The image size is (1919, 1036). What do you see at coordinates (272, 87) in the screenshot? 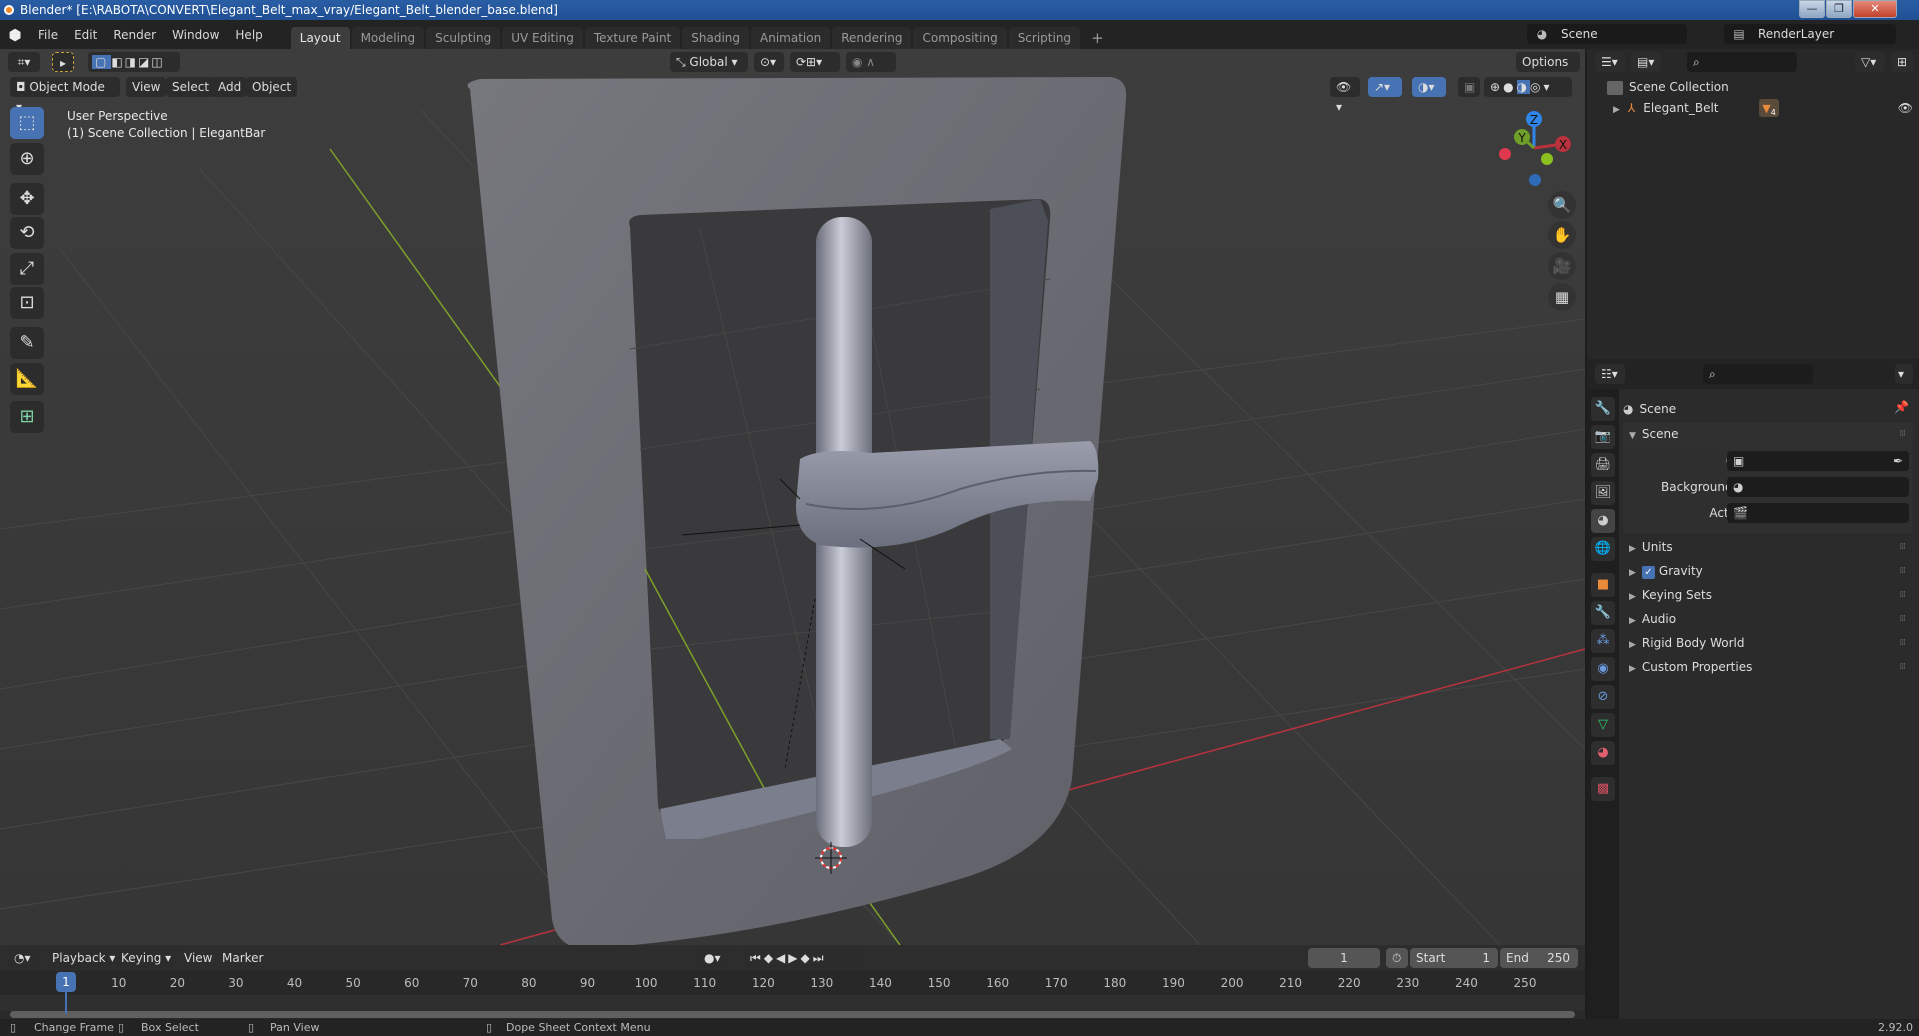
I see `menu-object: Object` at bounding box center [272, 87].